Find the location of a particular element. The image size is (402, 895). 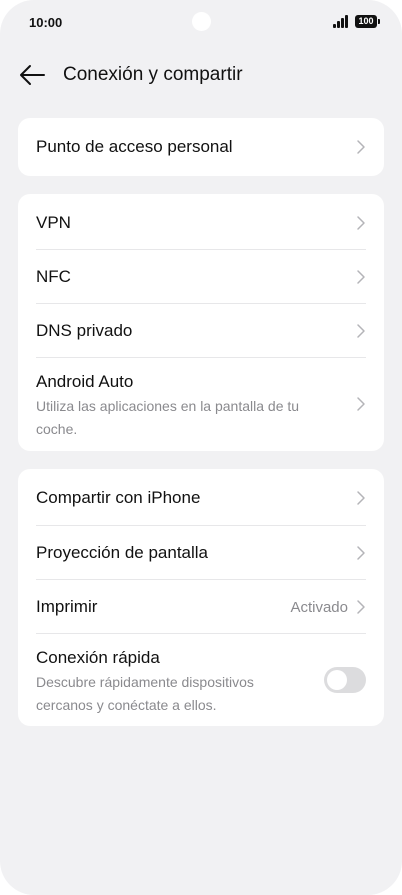

row-nfc: NFC is located at coordinates (201, 276).